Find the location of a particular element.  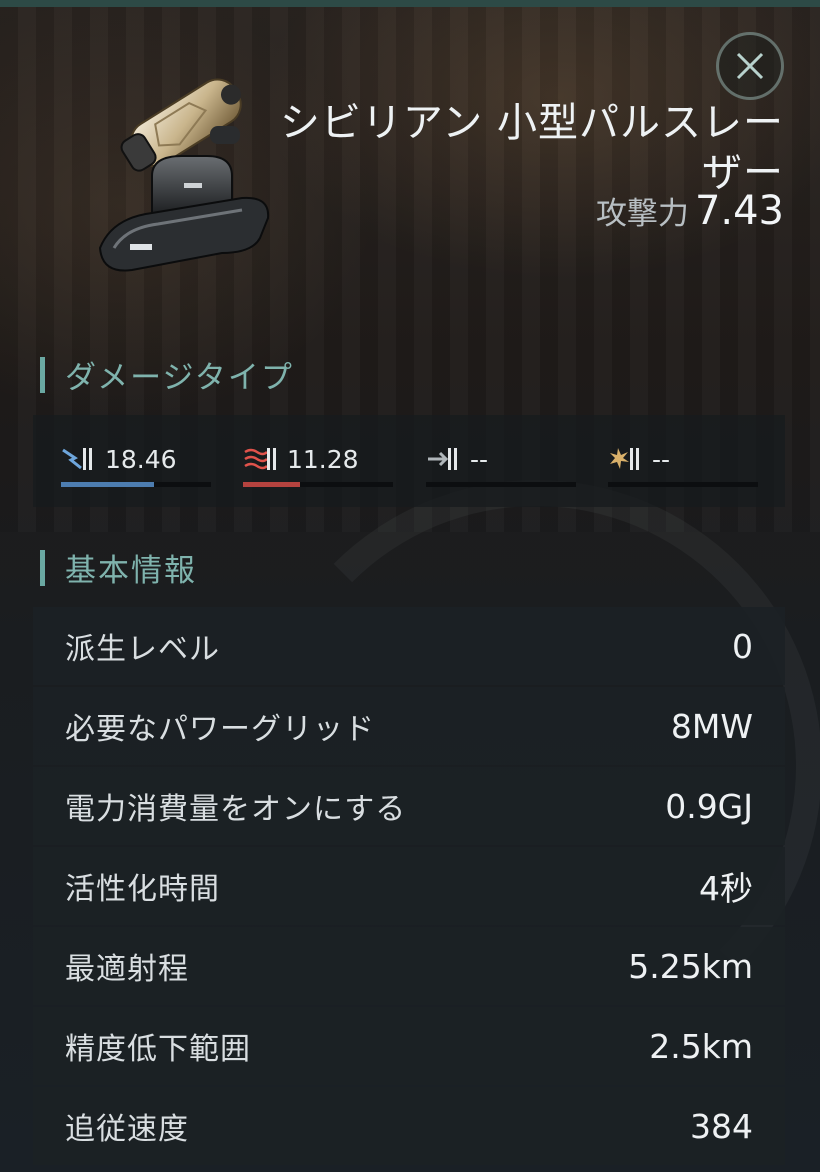

info-row-activation-time: 活性化時間 4秒 is located at coordinates (409, 886).